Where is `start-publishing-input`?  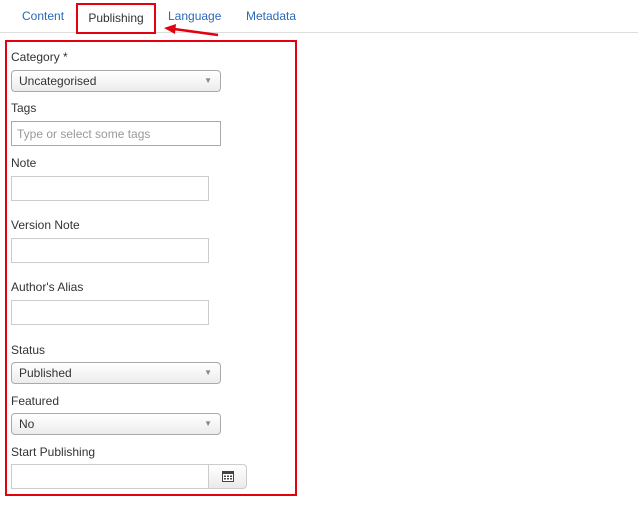 start-publishing-input is located at coordinates (110, 476).